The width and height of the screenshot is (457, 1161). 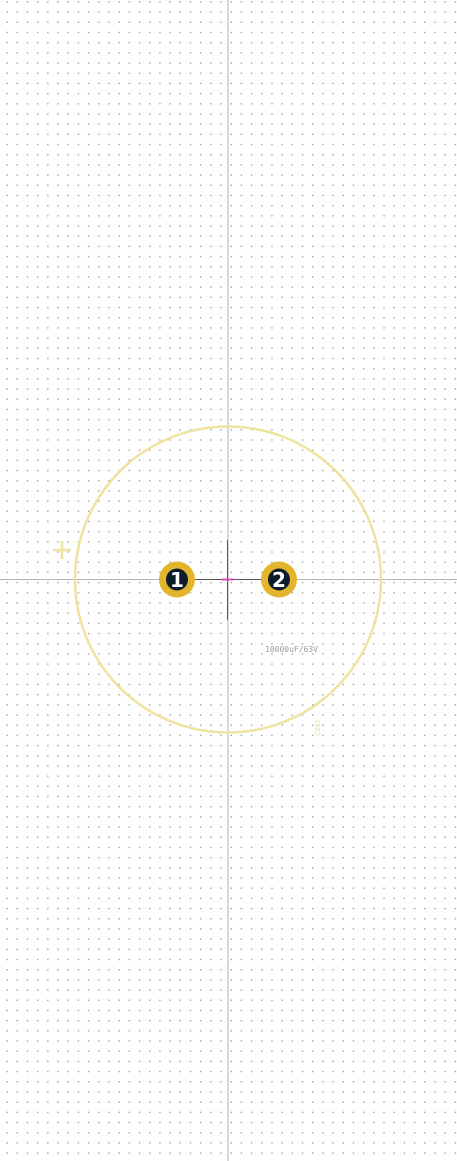 What do you see at coordinates (291, 649) in the screenshot?
I see `value-label: 10000uF/63V` at bounding box center [291, 649].